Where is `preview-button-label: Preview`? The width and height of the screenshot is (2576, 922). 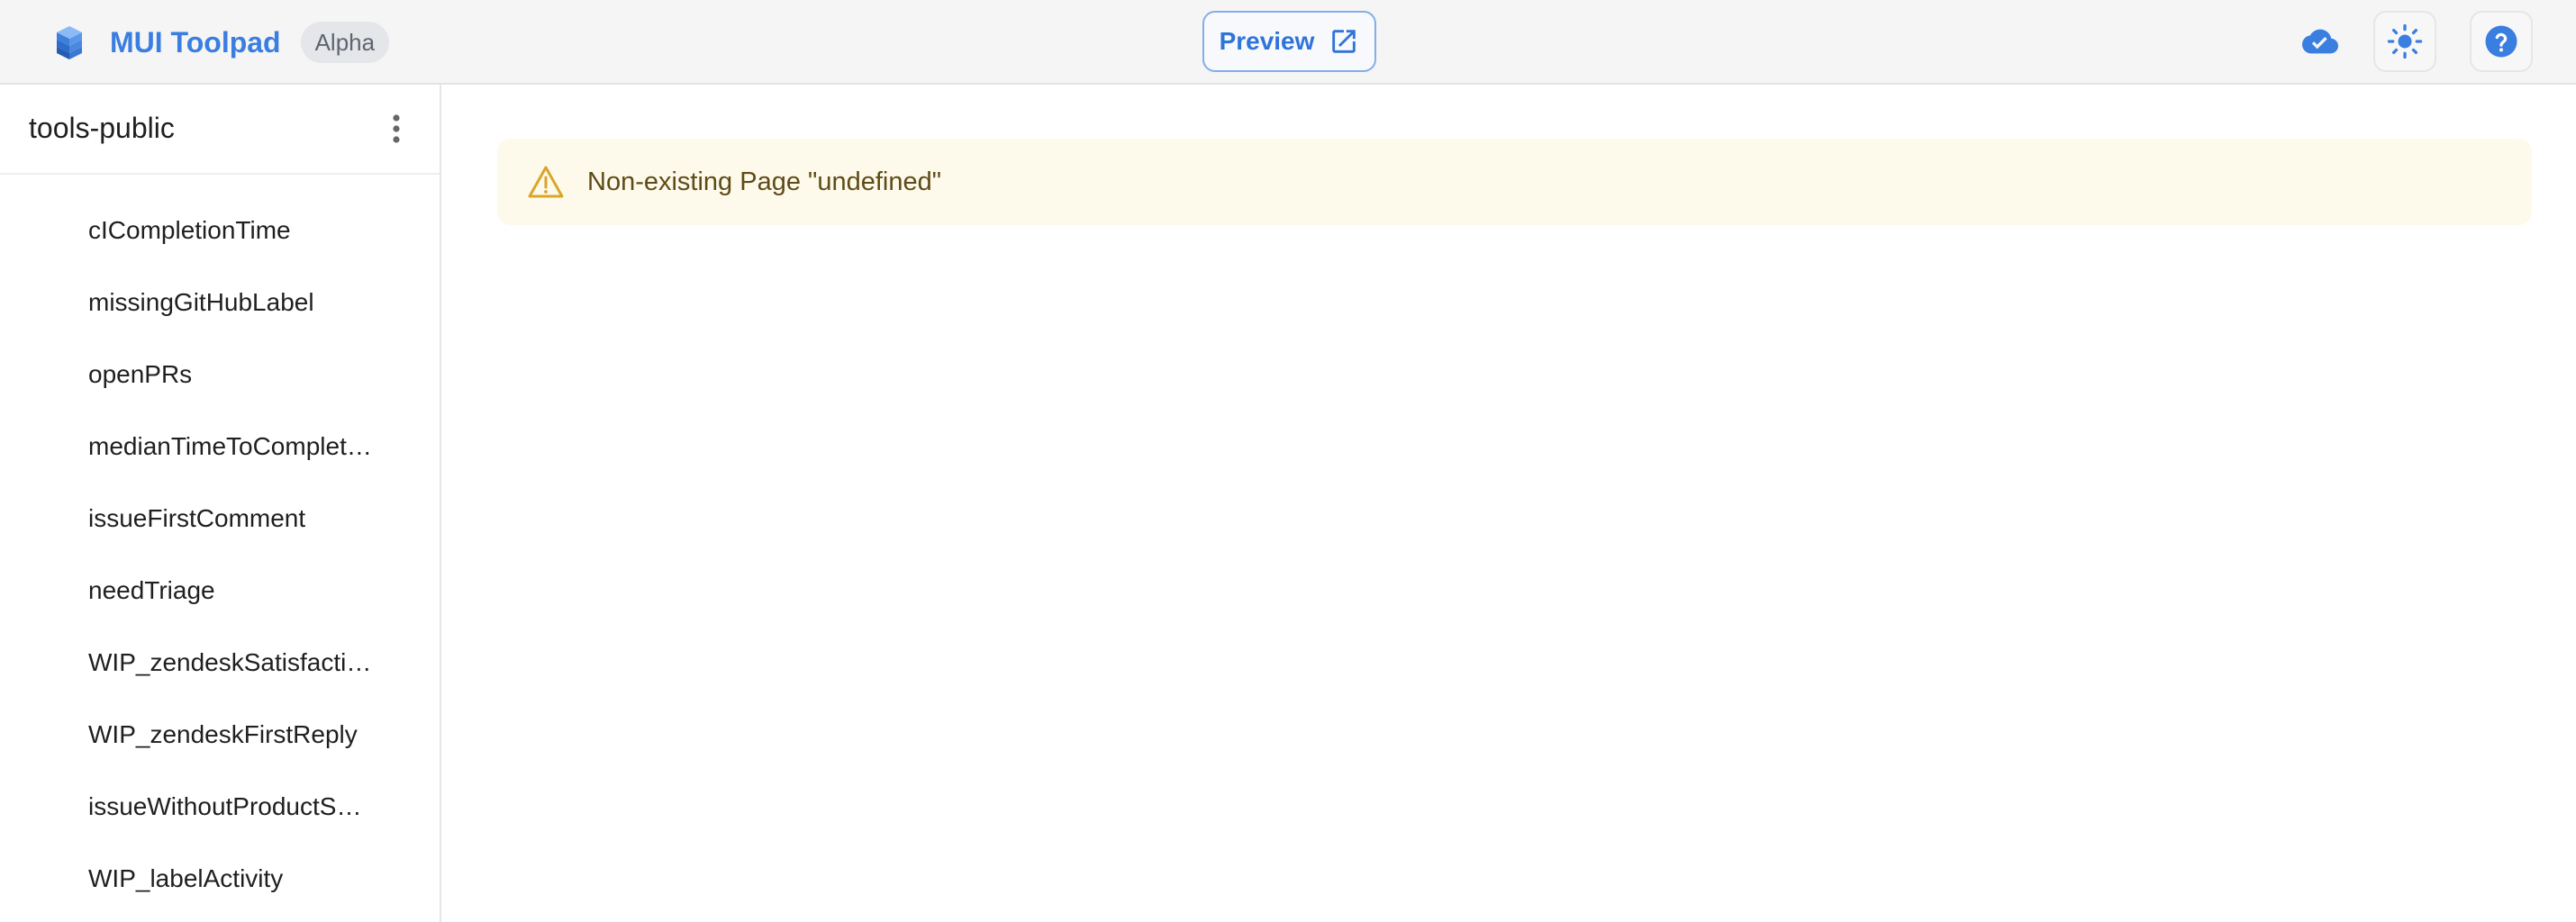 preview-button-label: Preview is located at coordinates (1267, 41).